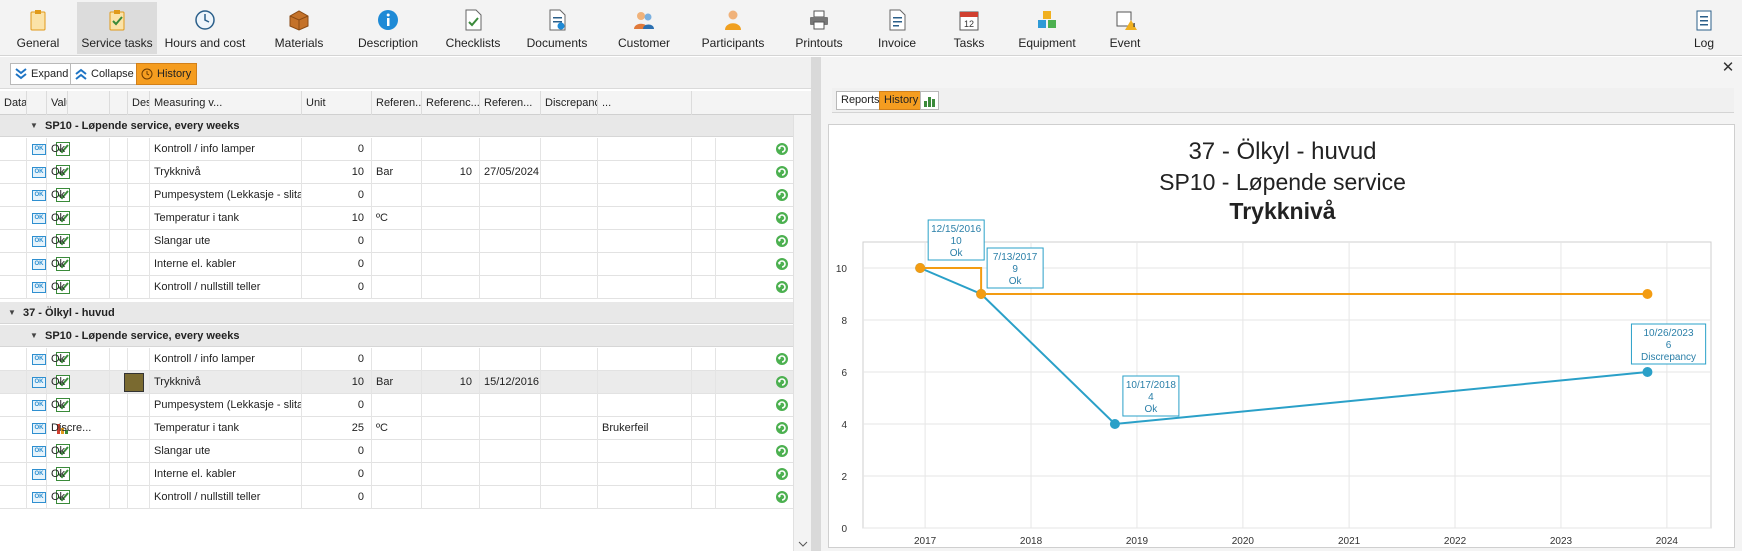 The height and width of the screenshot is (554, 1742). I want to click on reference-date-cell, so click(510, 149).